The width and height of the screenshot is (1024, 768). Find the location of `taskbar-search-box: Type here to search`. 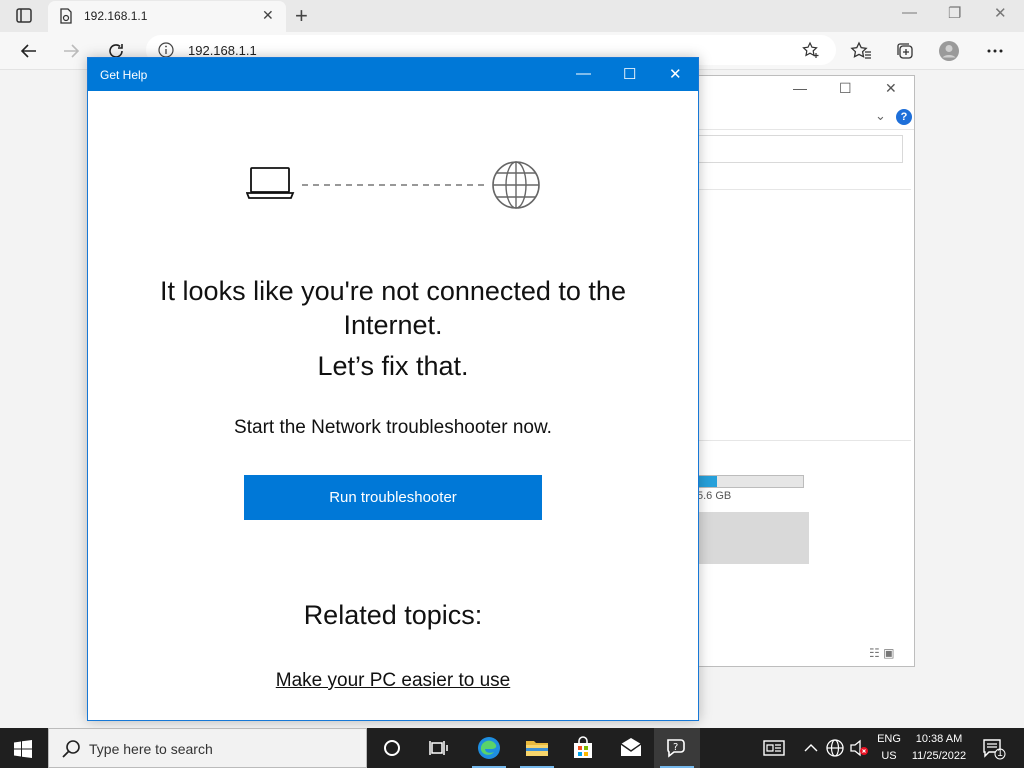

taskbar-search-box: Type here to search is located at coordinates (207, 748).